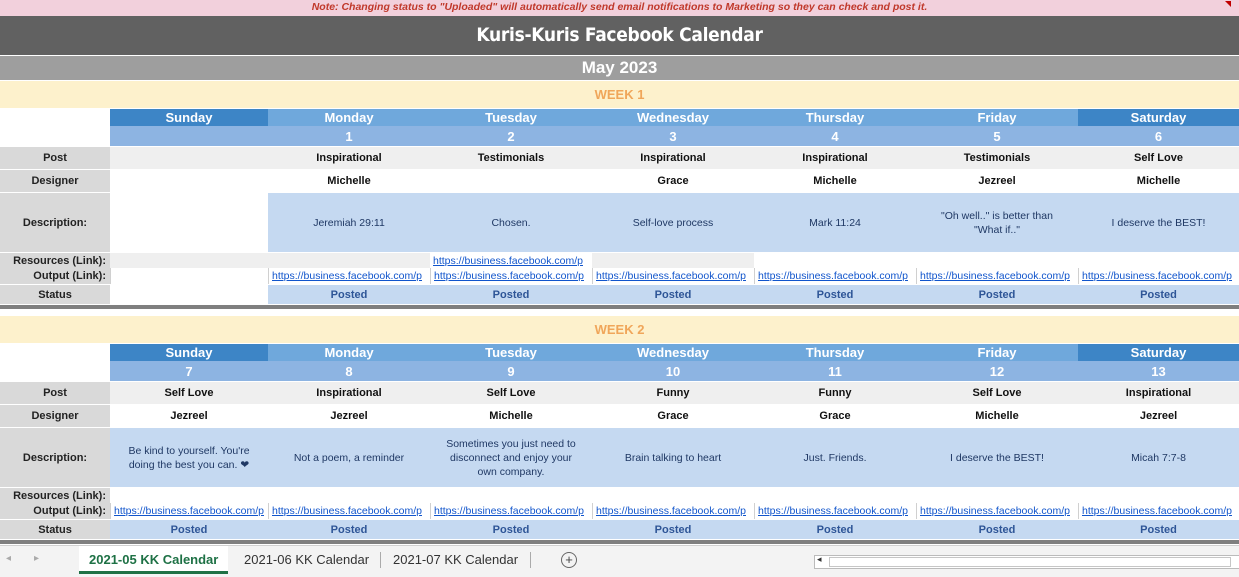 The height and width of the screenshot is (577, 1239). What do you see at coordinates (189, 294) in the screenshot?
I see `status-cell` at bounding box center [189, 294].